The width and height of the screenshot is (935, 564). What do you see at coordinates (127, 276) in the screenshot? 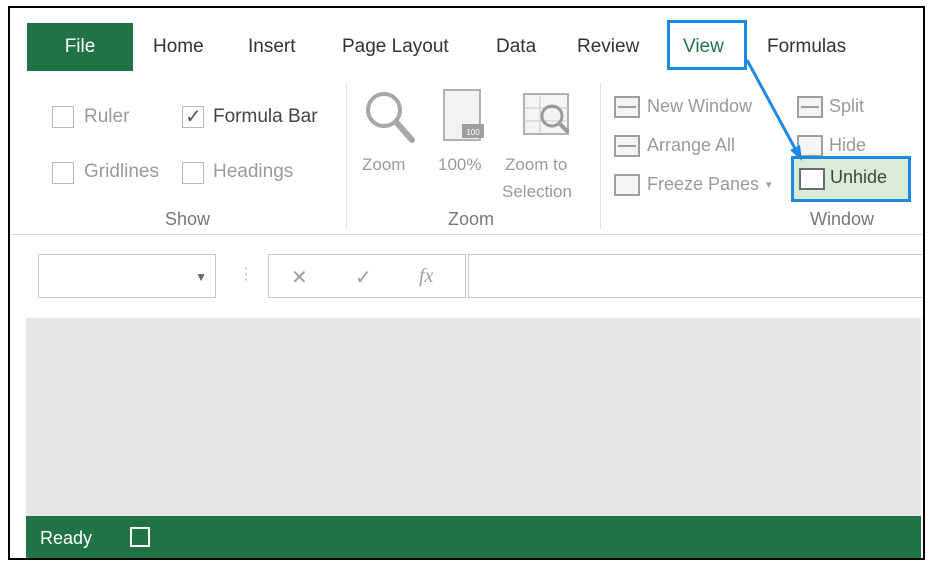
I see `name-box: ▼` at bounding box center [127, 276].